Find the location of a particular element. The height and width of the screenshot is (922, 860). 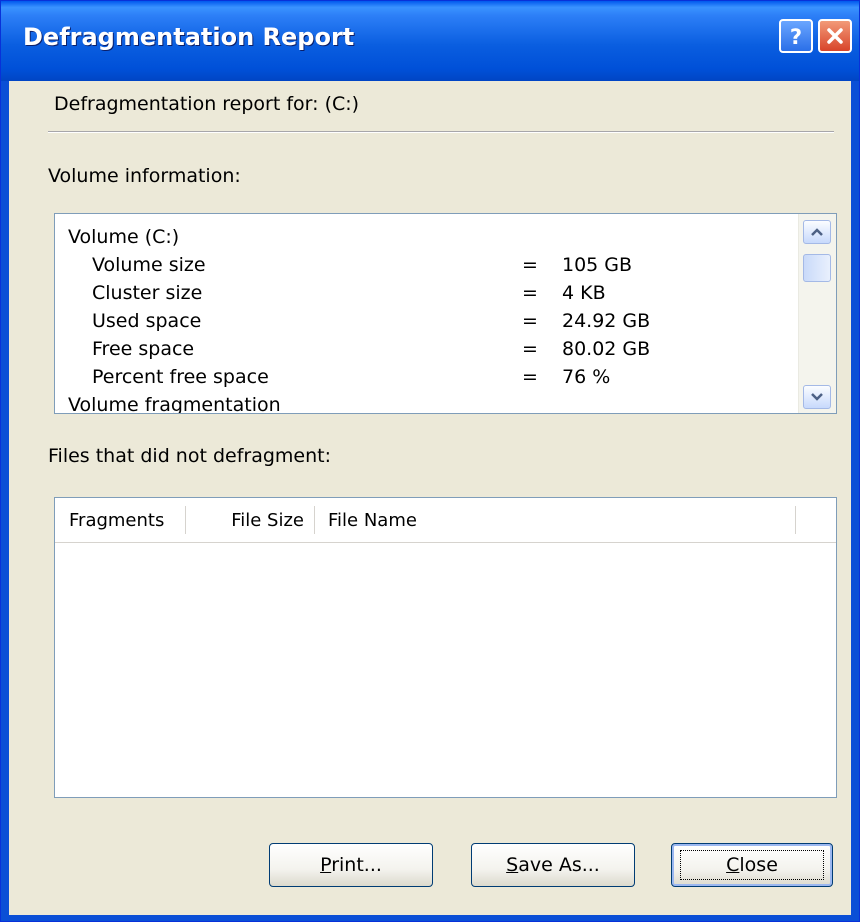

heading-separator is located at coordinates (441, 132).